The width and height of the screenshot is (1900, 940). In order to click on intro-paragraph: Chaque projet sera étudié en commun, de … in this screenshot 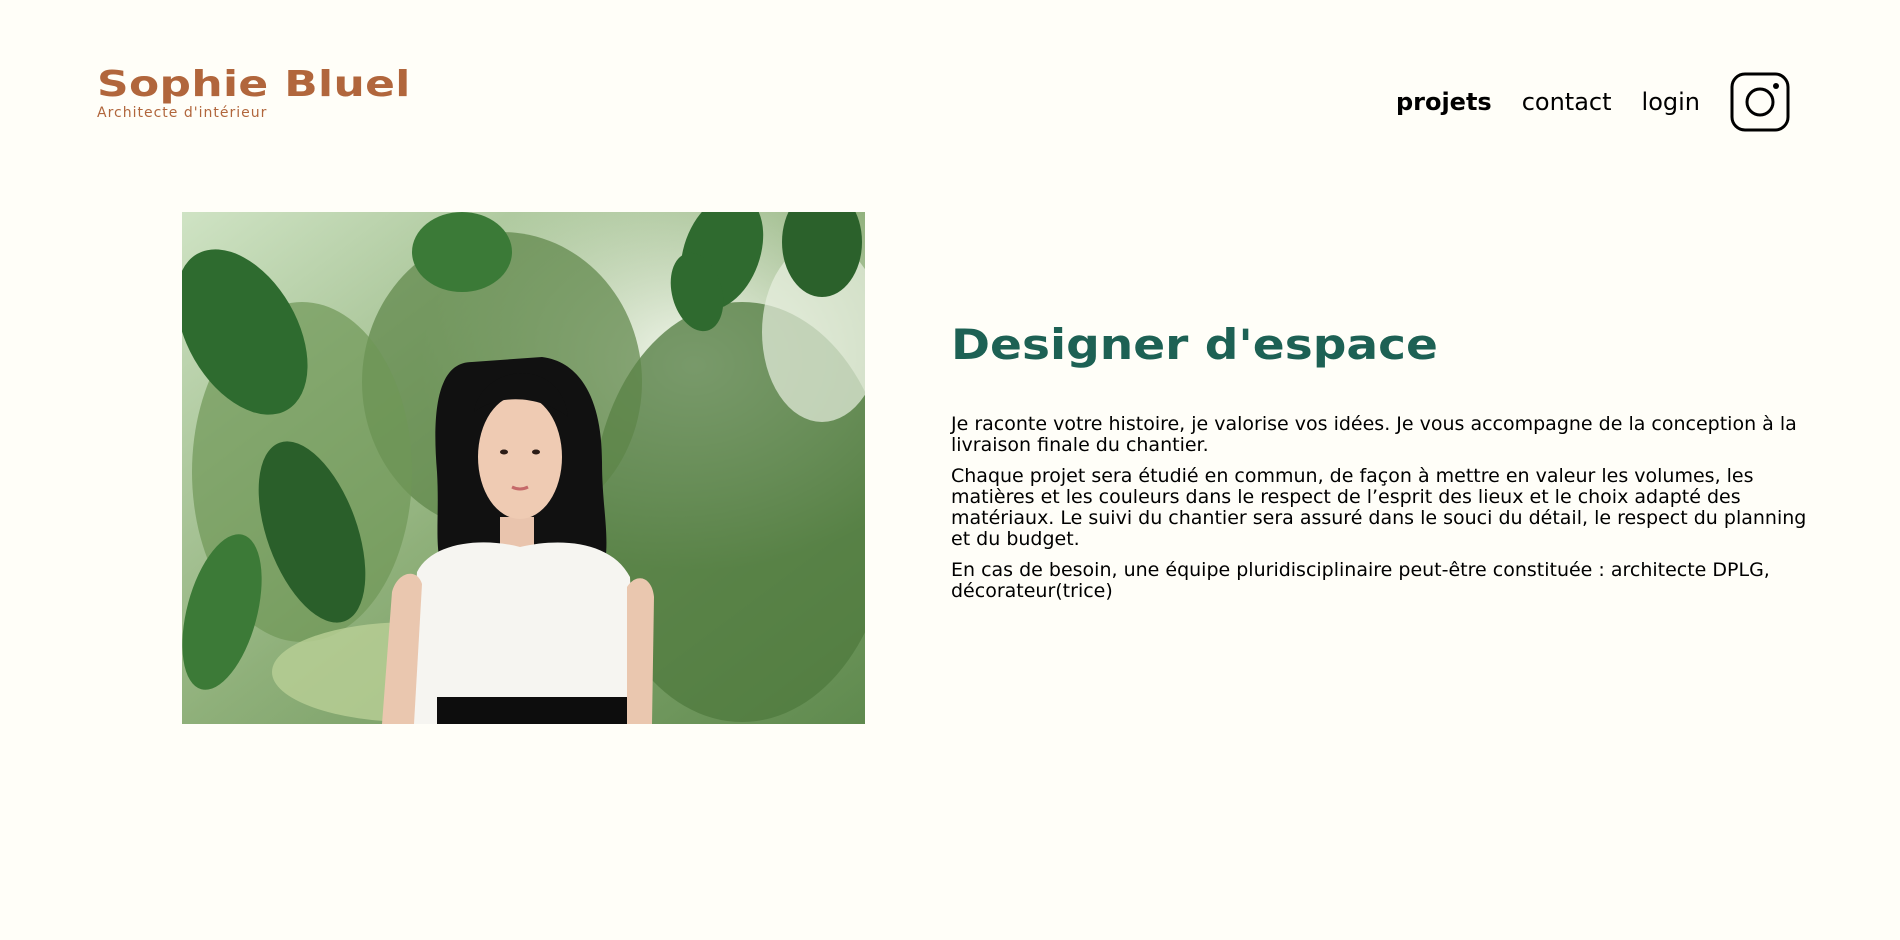, I will do `click(1379, 507)`.